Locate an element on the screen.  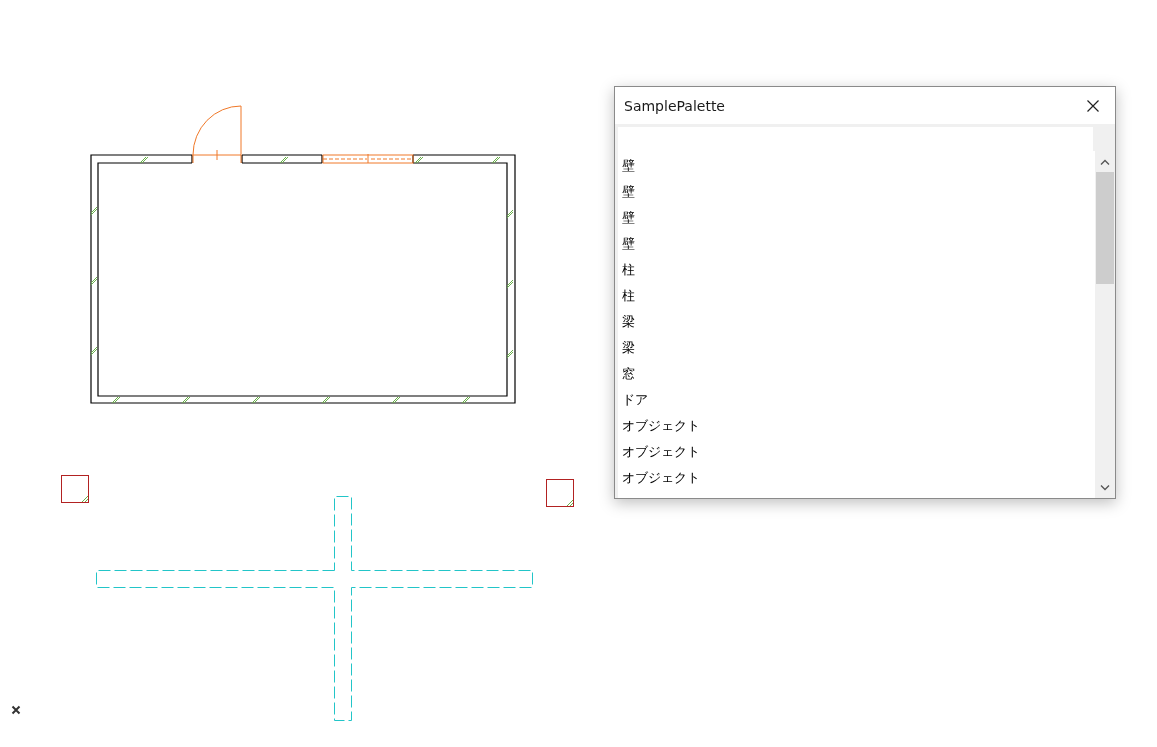
chevron-up-icon is located at coordinates (1105, 162).